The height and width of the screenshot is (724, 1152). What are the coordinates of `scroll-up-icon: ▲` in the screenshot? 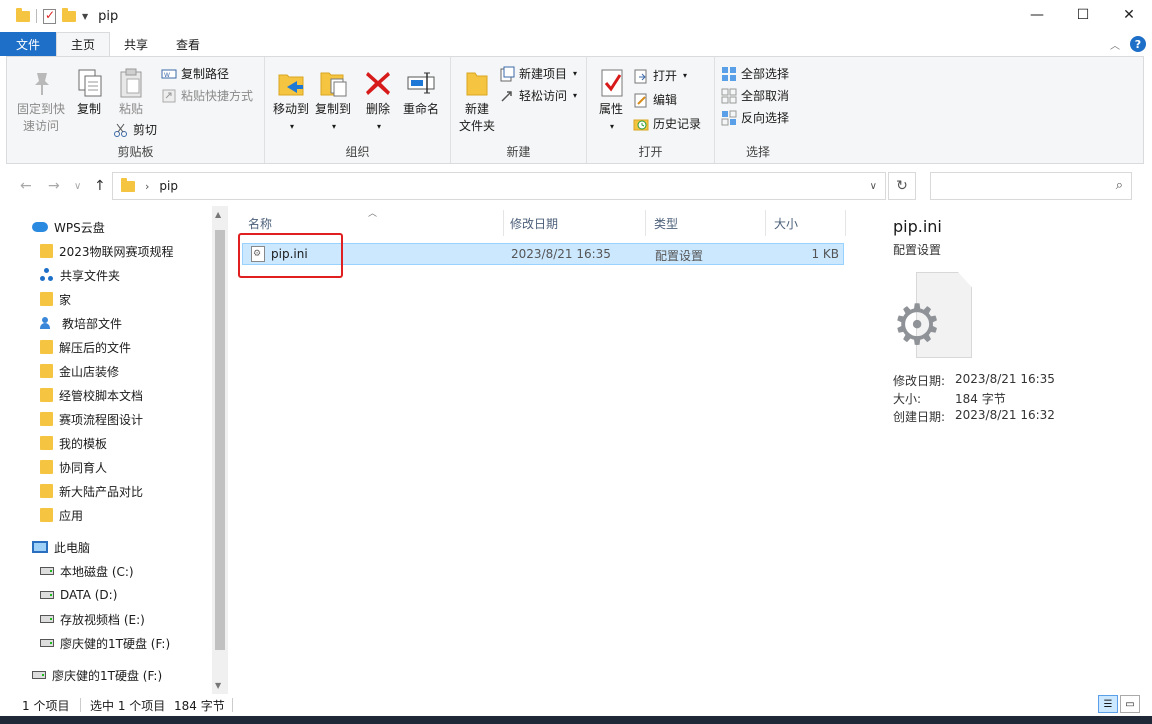 It's located at (218, 214).